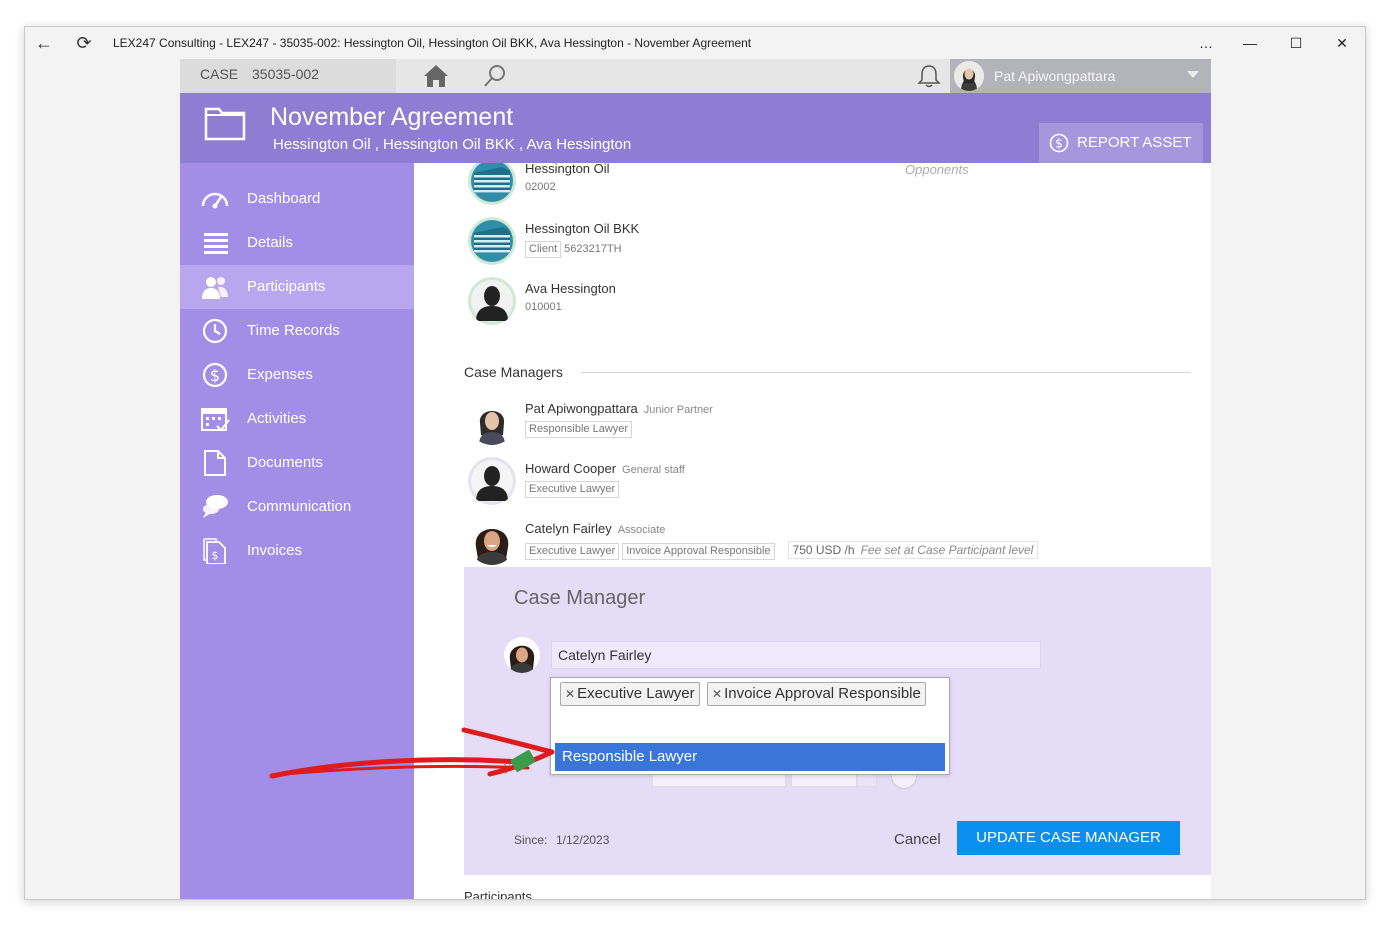  What do you see at coordinates (572, 489) in the screenshot?
I see `manager-role-tag: Executive Lawyer` at bounding box center [572, 489].